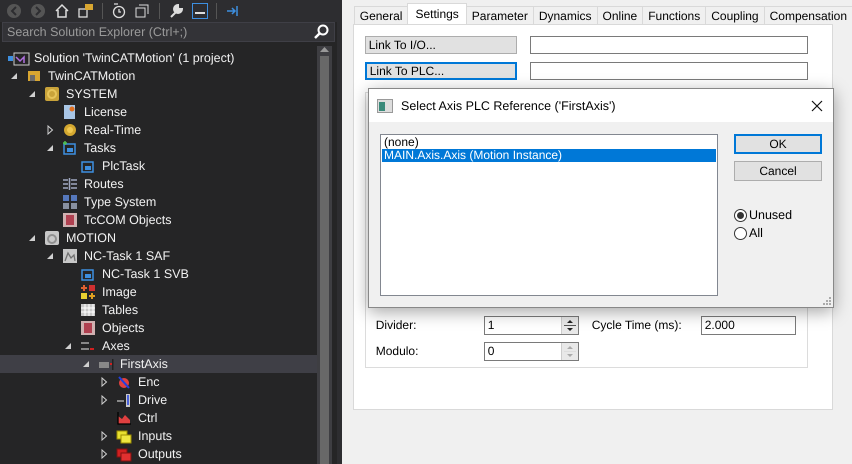 This screenshot has width=852, height=464. Describe the element at coordinates (70, 256) in the screenshot. I see `graph-icon` at that location.